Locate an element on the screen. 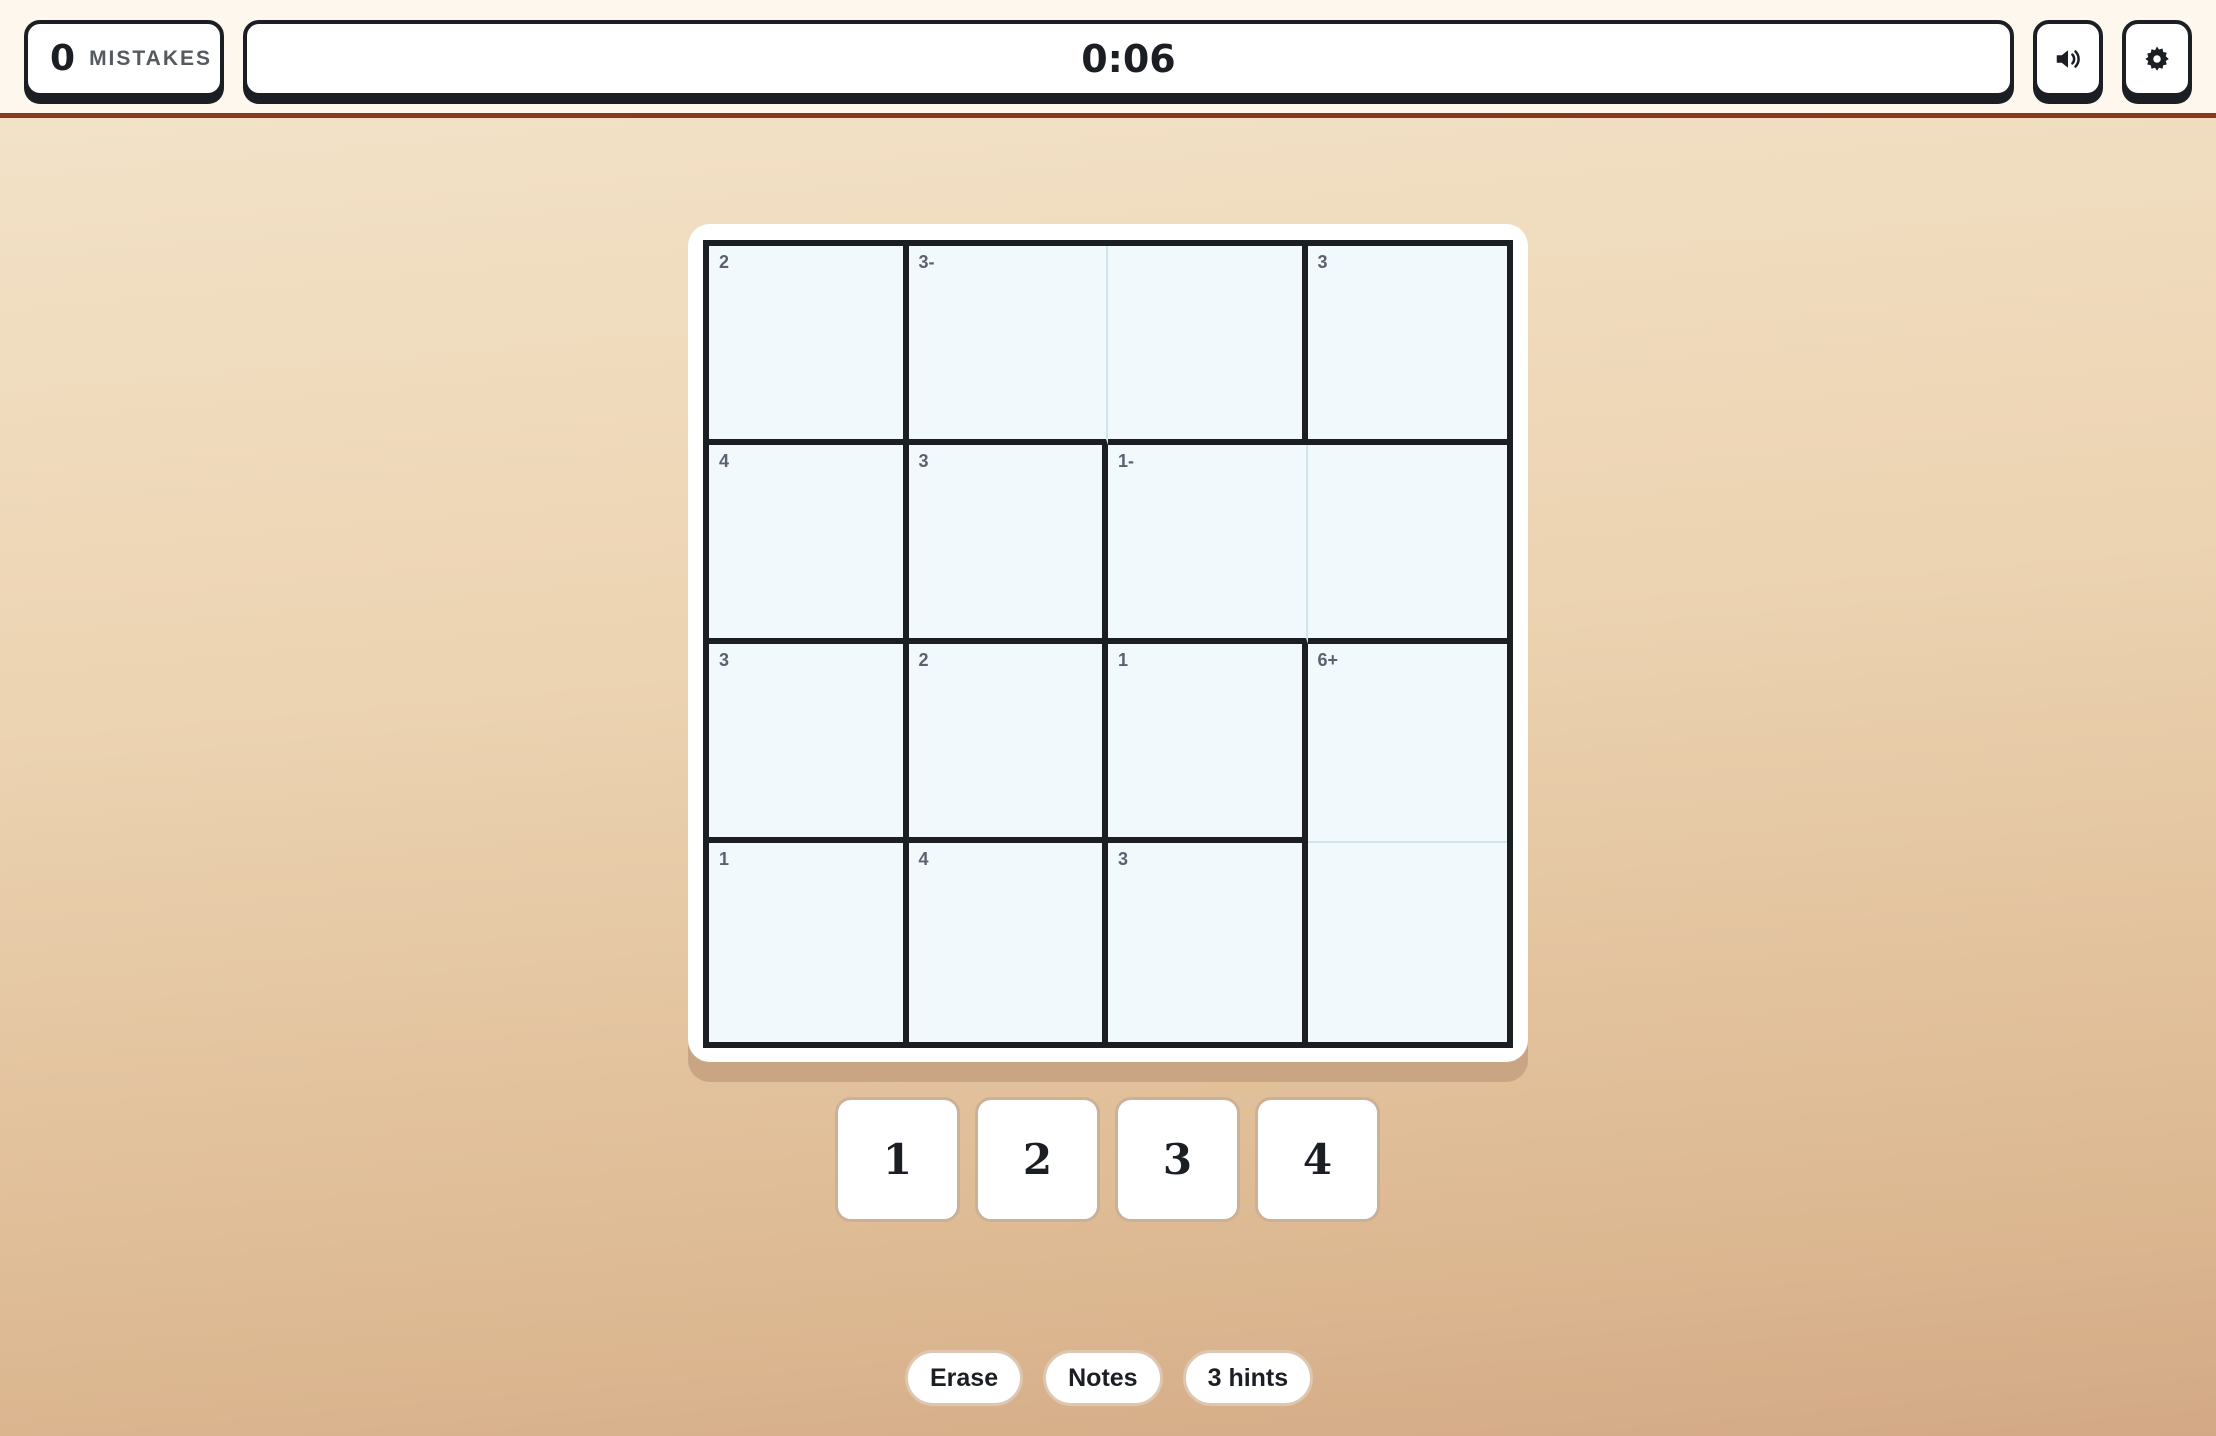 This screenshot has width=2216, height=1436. number-pad: 1 2 3 4 is located at coordinates (1107, 1159).